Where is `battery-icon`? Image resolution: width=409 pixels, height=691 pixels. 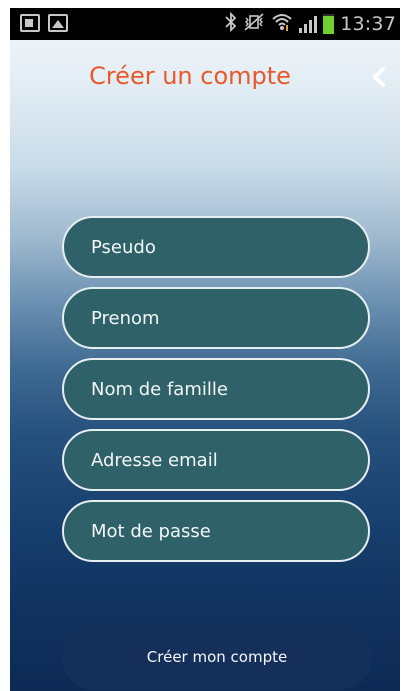 battery-icon is located at coordinates (329, 24).